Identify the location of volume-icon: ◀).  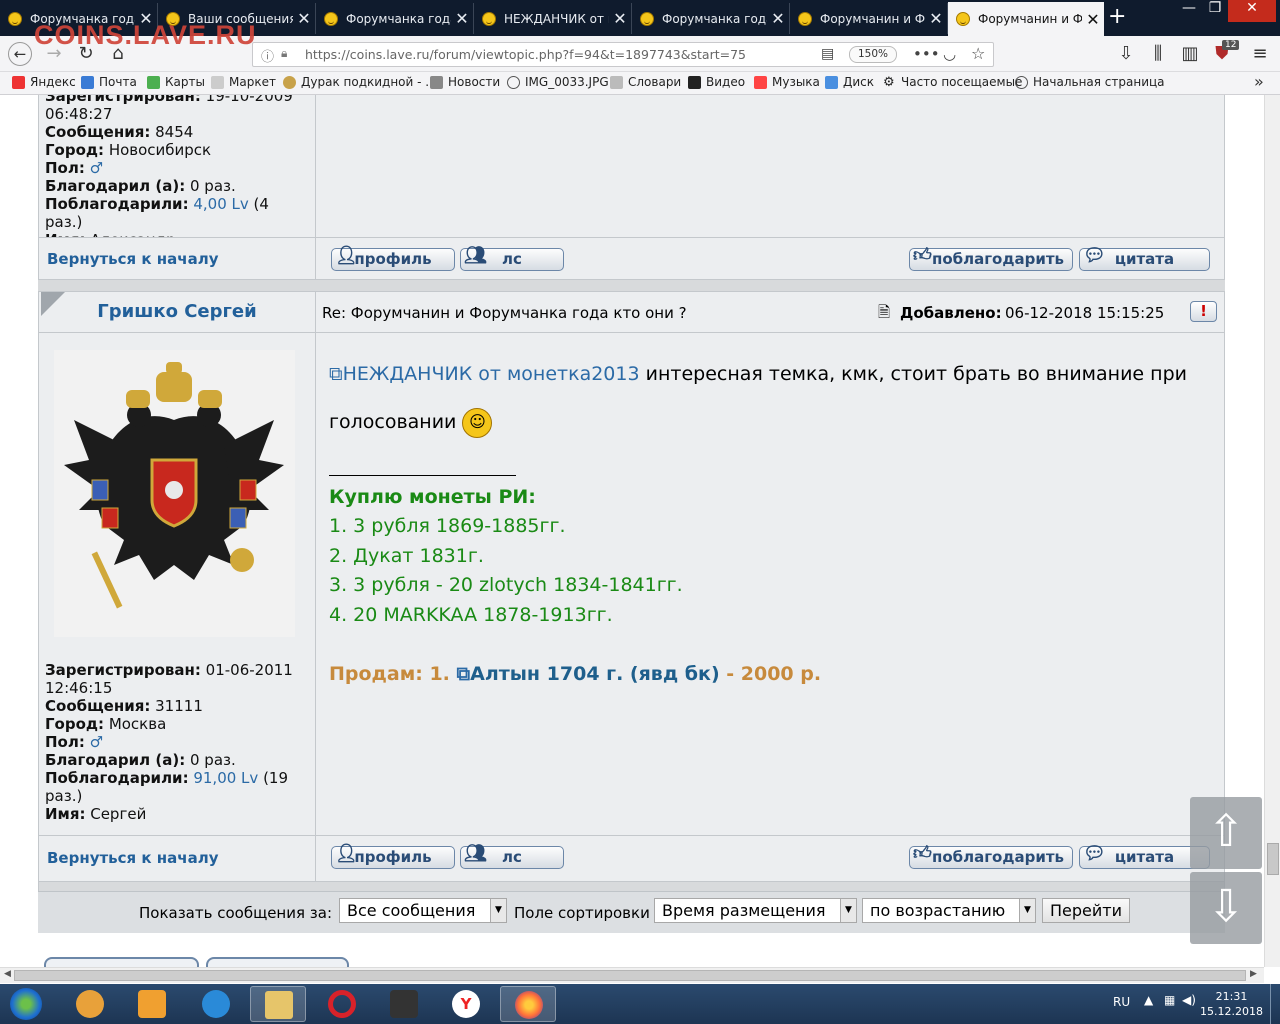
(1189, 1000).